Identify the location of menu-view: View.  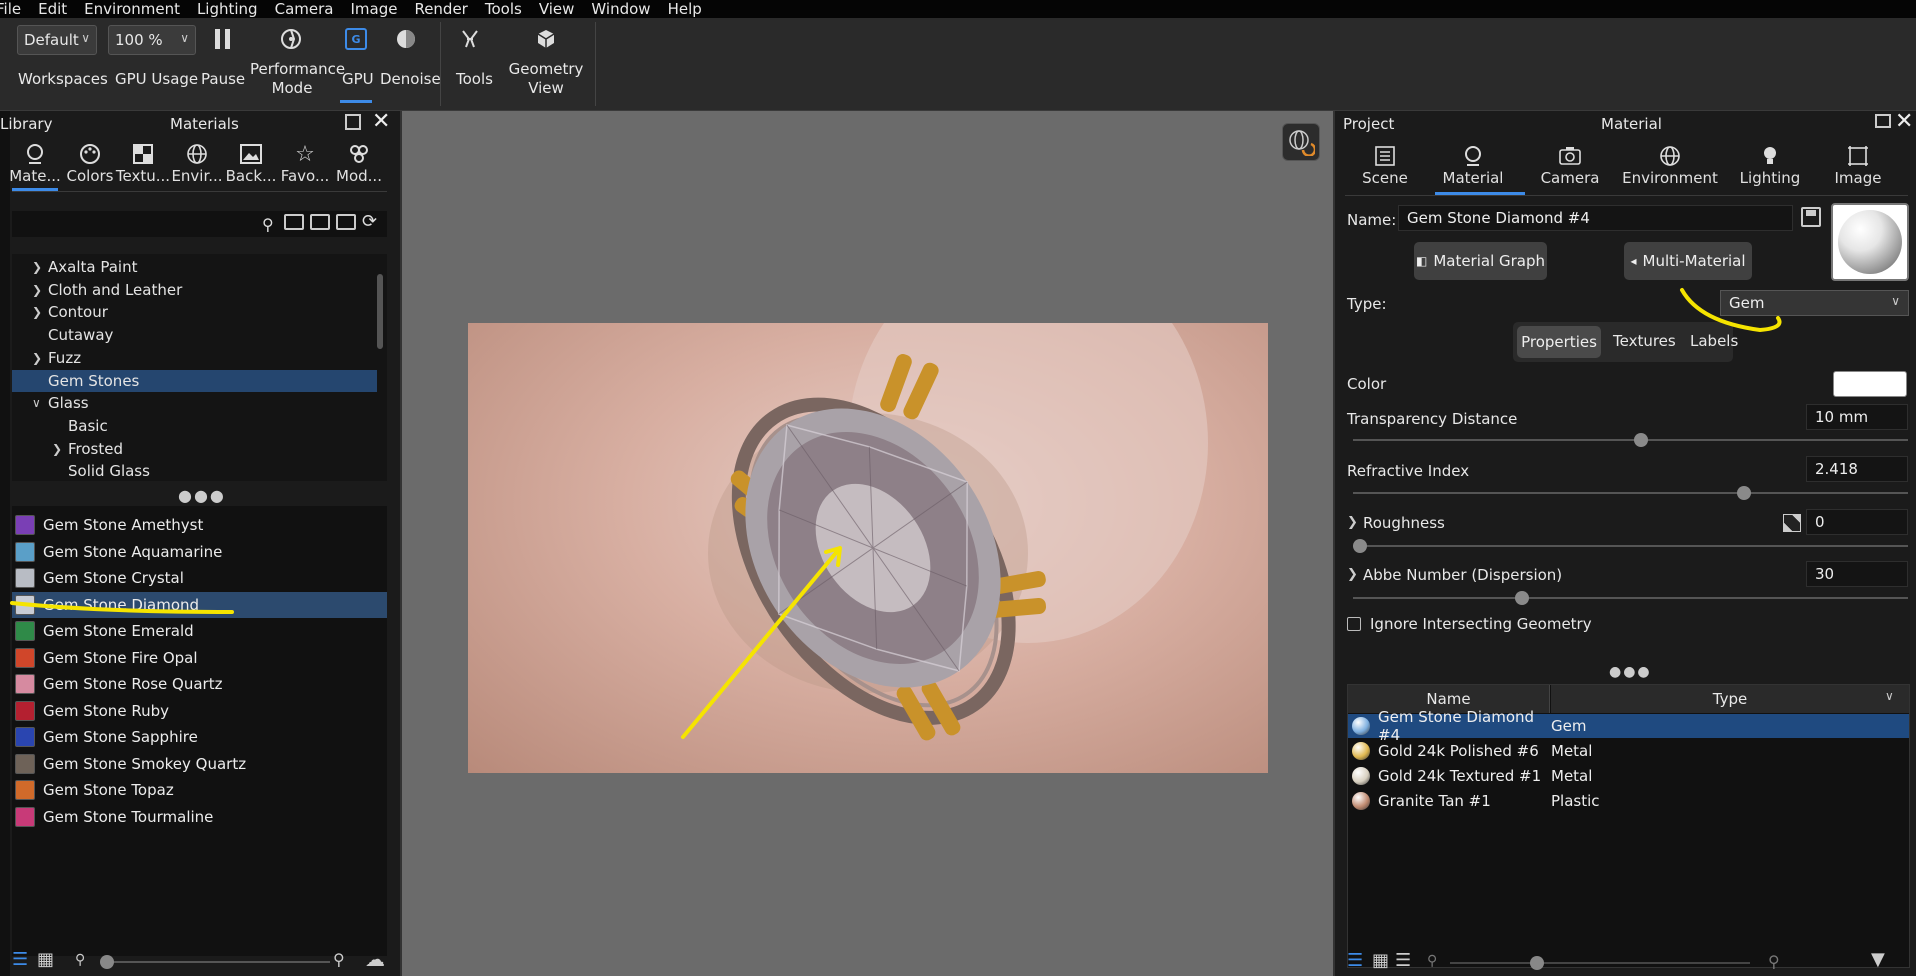
(557, 9).